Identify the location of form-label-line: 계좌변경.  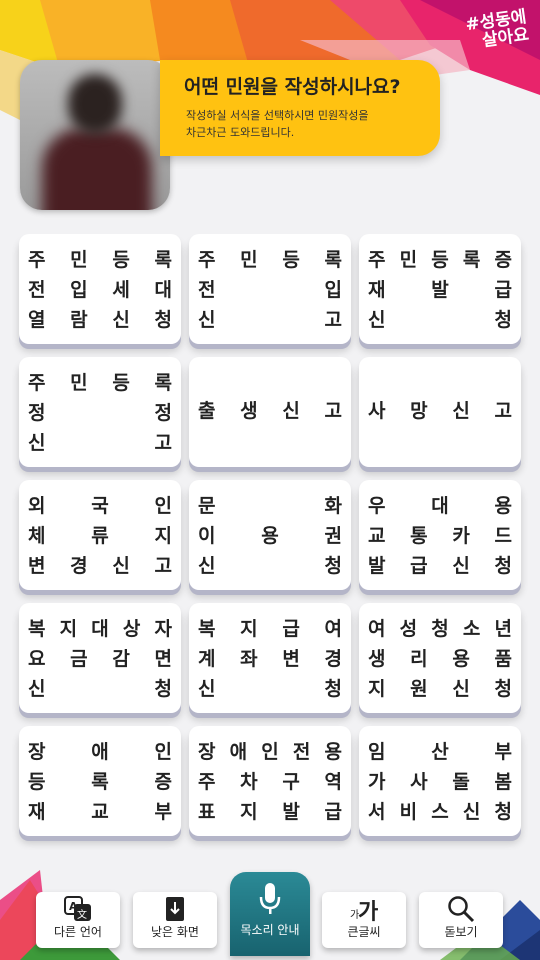
(270, 658).